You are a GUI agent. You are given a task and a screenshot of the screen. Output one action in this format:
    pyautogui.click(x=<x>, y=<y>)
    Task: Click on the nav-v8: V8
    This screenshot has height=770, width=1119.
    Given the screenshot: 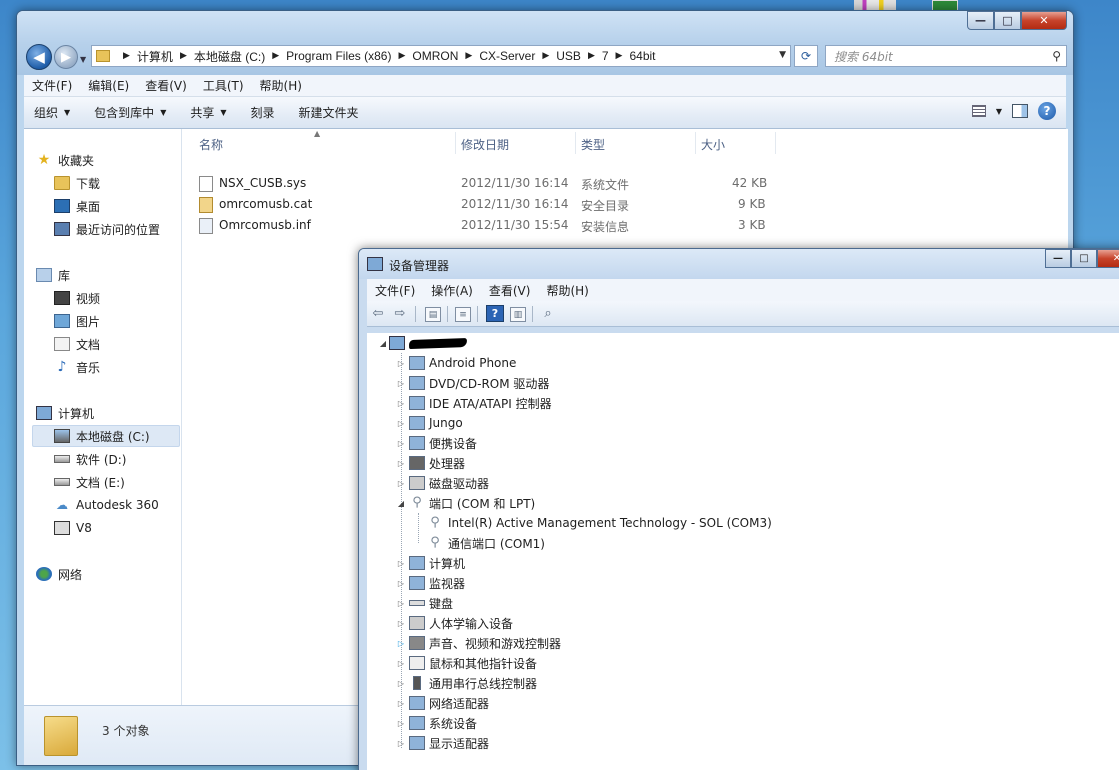 What is the action you would take?
    pyautogui.click(x=73, y=528)
    